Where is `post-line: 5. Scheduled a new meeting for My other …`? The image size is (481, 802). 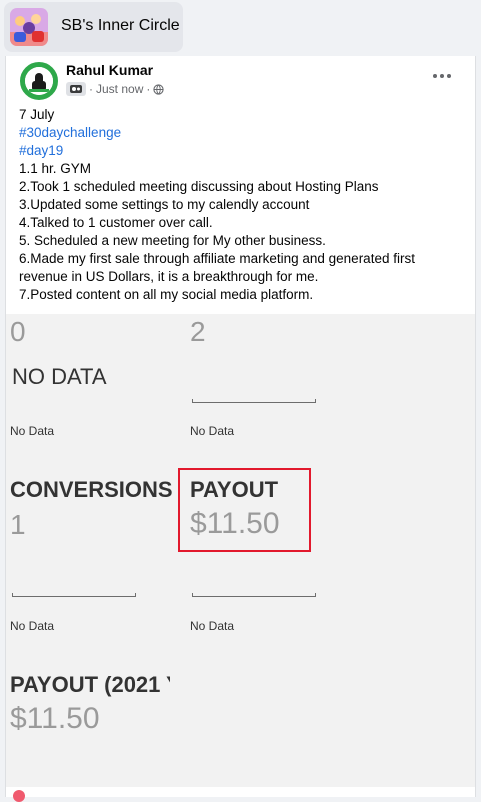
post-line: 5. Scheduled a new meeting for My other … is located at coordinates (172, 240).